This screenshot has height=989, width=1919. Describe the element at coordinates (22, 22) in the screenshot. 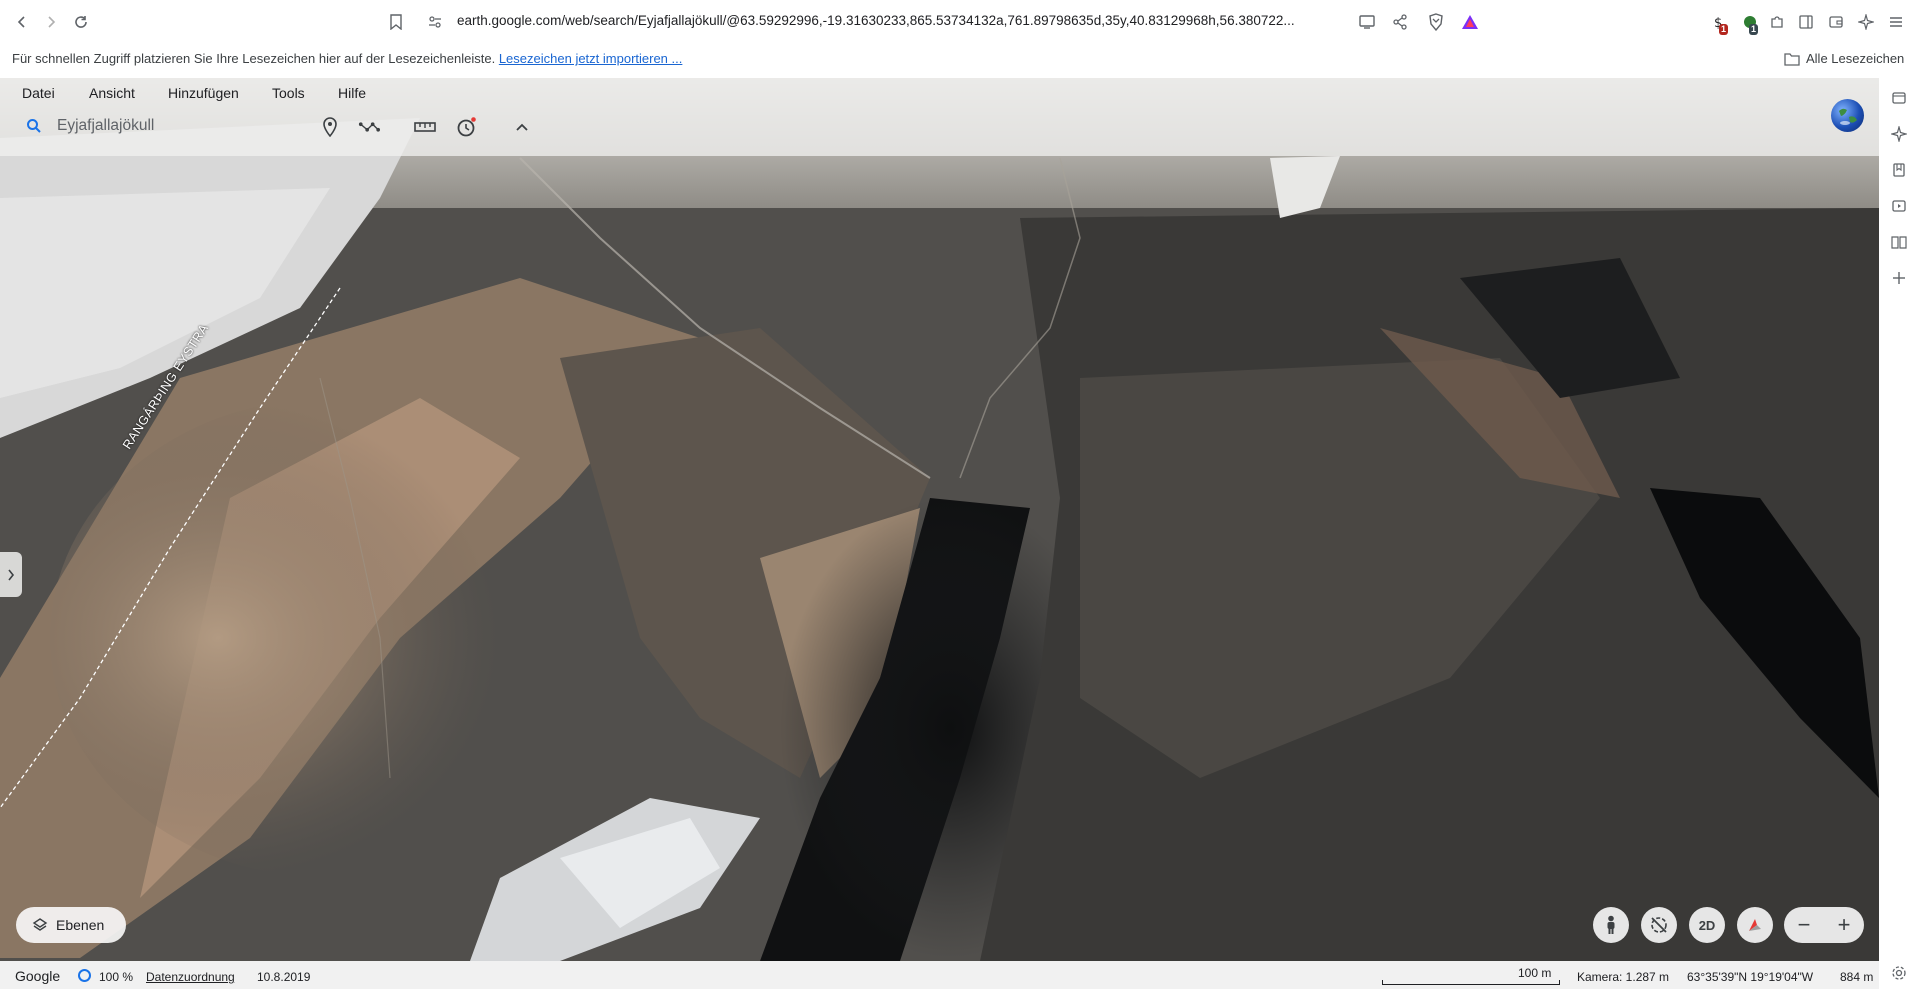

I see `back-icon` at that location.